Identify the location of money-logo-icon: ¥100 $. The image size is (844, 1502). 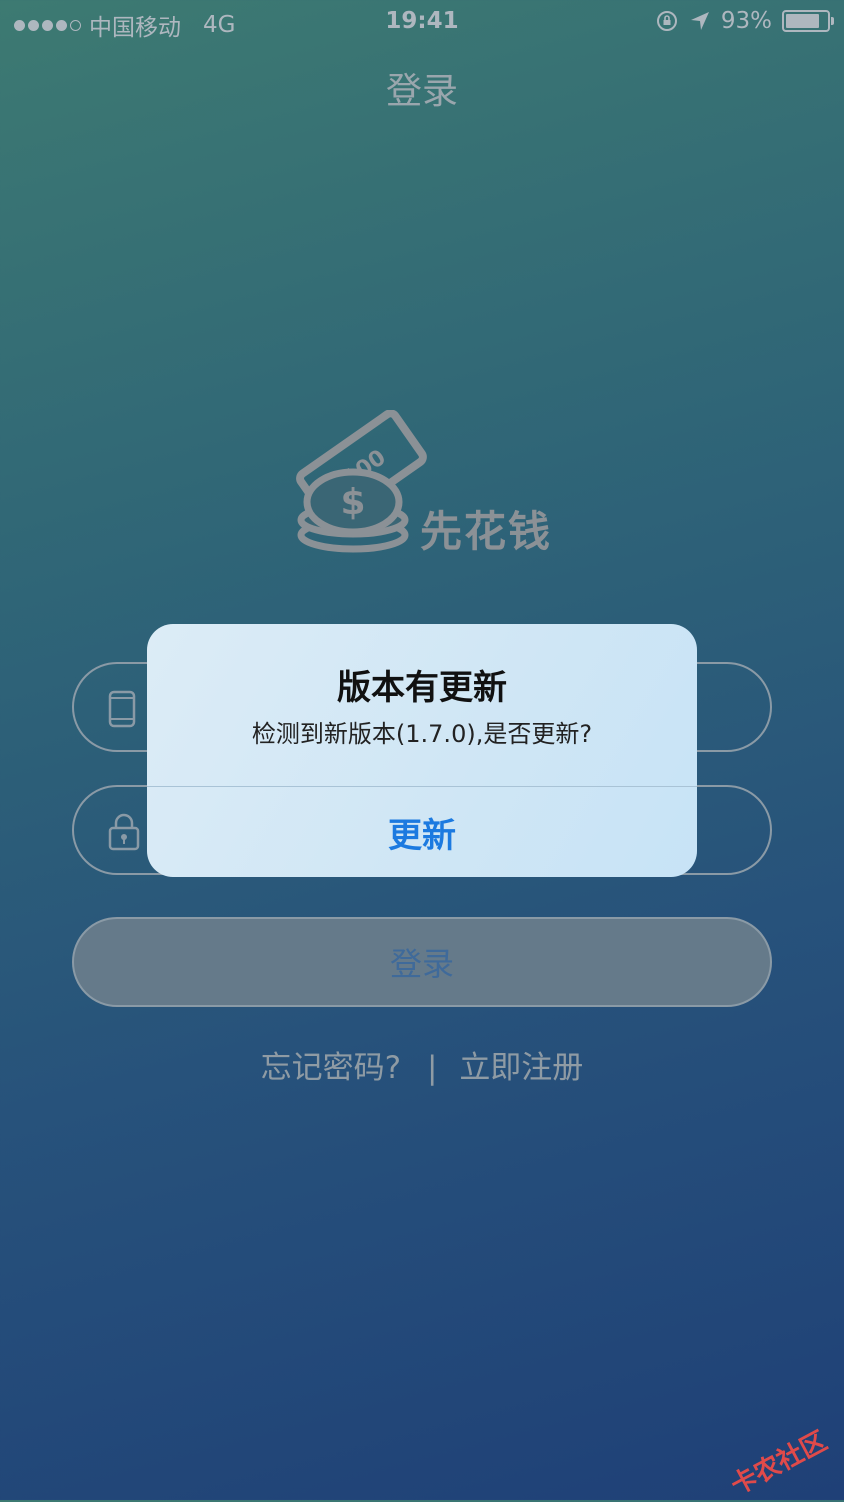
(361, 481).